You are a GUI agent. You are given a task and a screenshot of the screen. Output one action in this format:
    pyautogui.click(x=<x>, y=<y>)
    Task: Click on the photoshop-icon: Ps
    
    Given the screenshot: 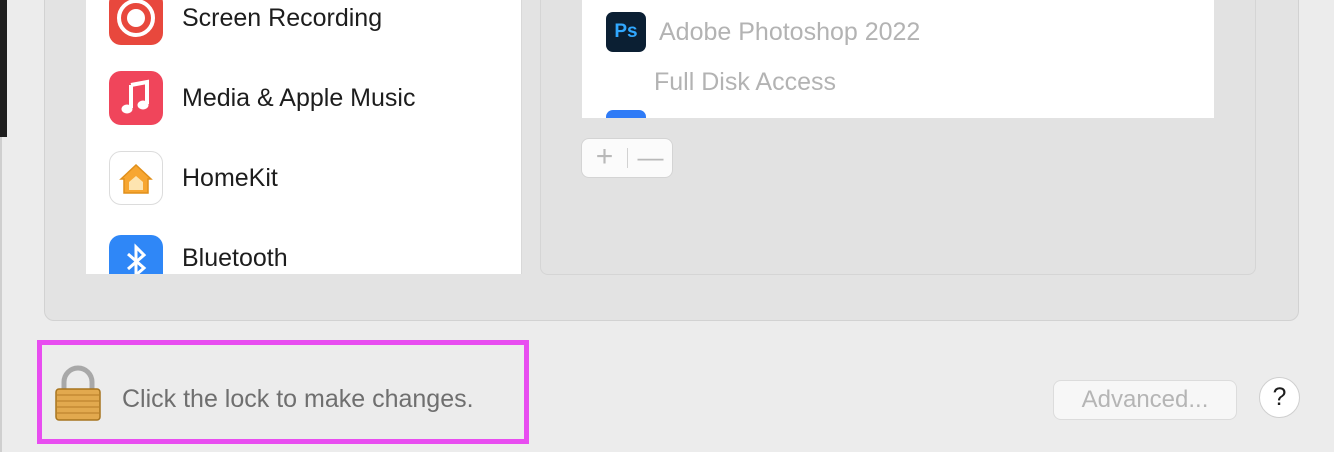 What is the action you would take?
    pyautogui.click(x=626, y=32)
    